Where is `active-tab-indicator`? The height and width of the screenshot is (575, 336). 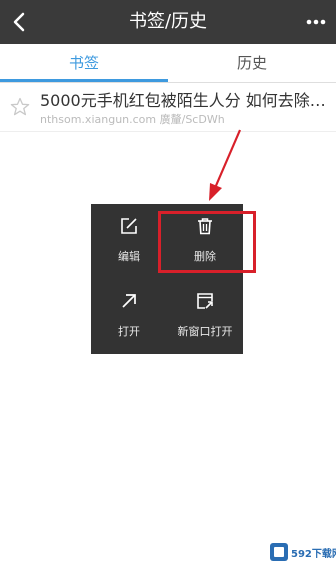 active-tab-indicator is located at coordinates (84, 80).